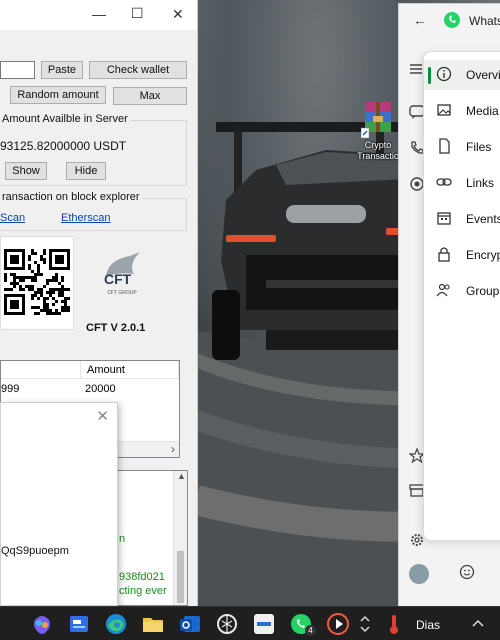 The width and height of the screenshot is (500, 640). I want to click on scroll-right-icon: ›, so click(173, 449).